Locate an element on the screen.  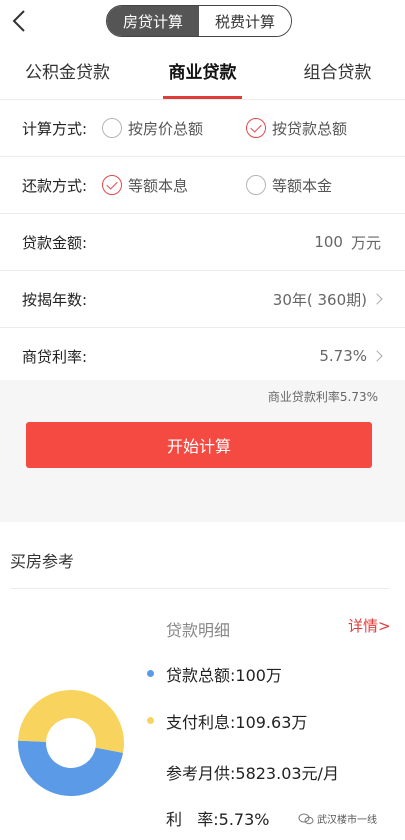
loan-detail-title: 贷款明细 is located at coordinates (198, 630).